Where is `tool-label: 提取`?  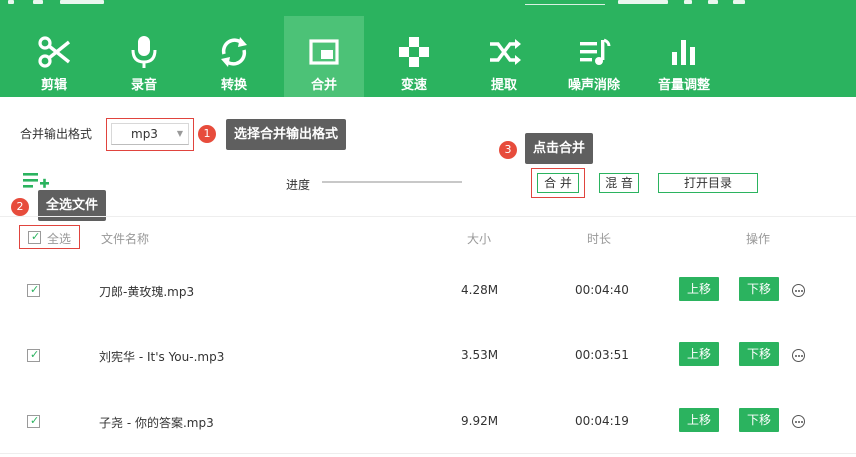 tool-label: 提取 is located at coordinates (503, 85).